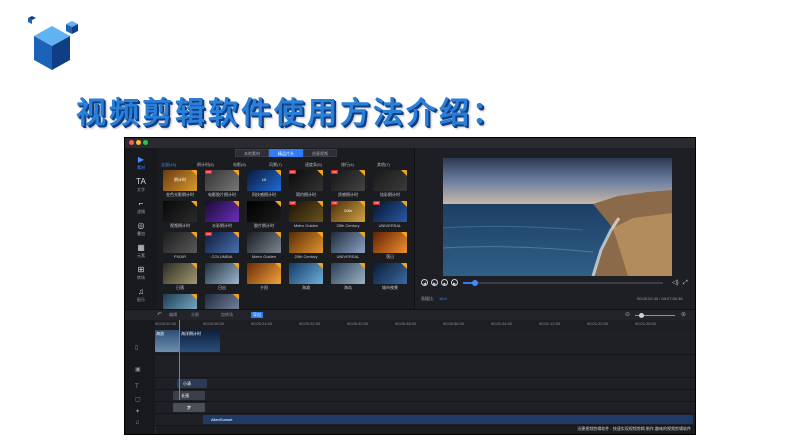  I want to click on media-card: 倒计时 金色光影倒计时, so click(180, 184).